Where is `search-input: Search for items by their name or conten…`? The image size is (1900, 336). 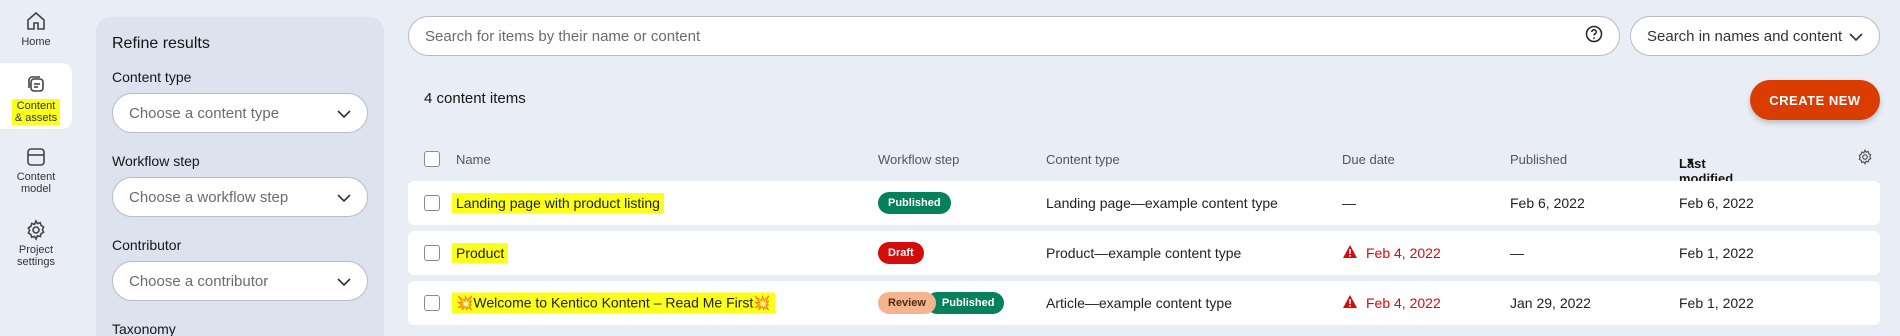 search-input: Search for items by their name or conten… is located at coordinates (1014, 36).